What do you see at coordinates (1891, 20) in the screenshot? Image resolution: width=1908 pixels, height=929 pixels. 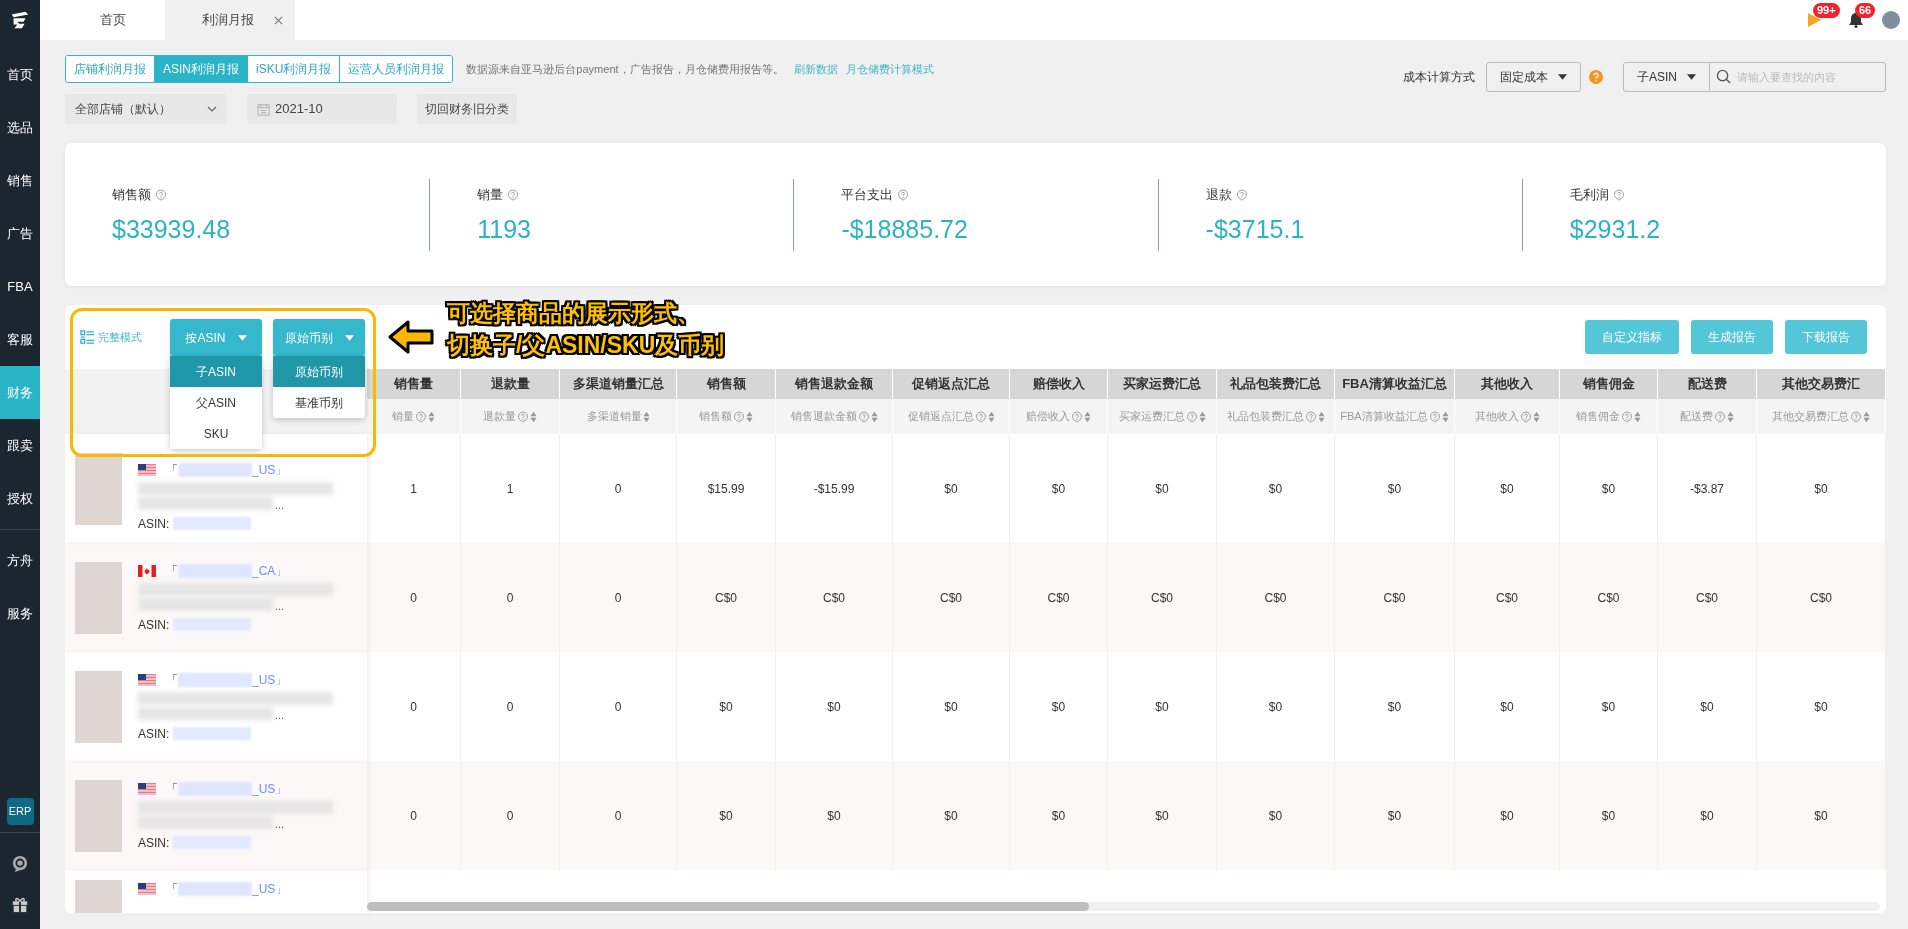 I see `avatar` at bounding box center [1891, 20].